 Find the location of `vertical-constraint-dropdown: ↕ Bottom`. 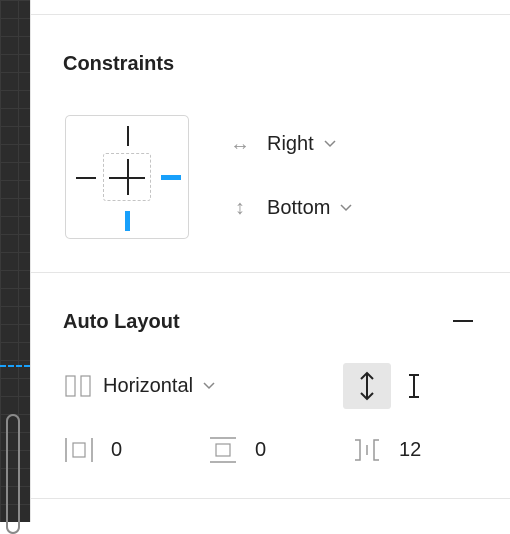

vertical-constraint-dropdown: ↕ Bottom is located at coordinates (288, 208).